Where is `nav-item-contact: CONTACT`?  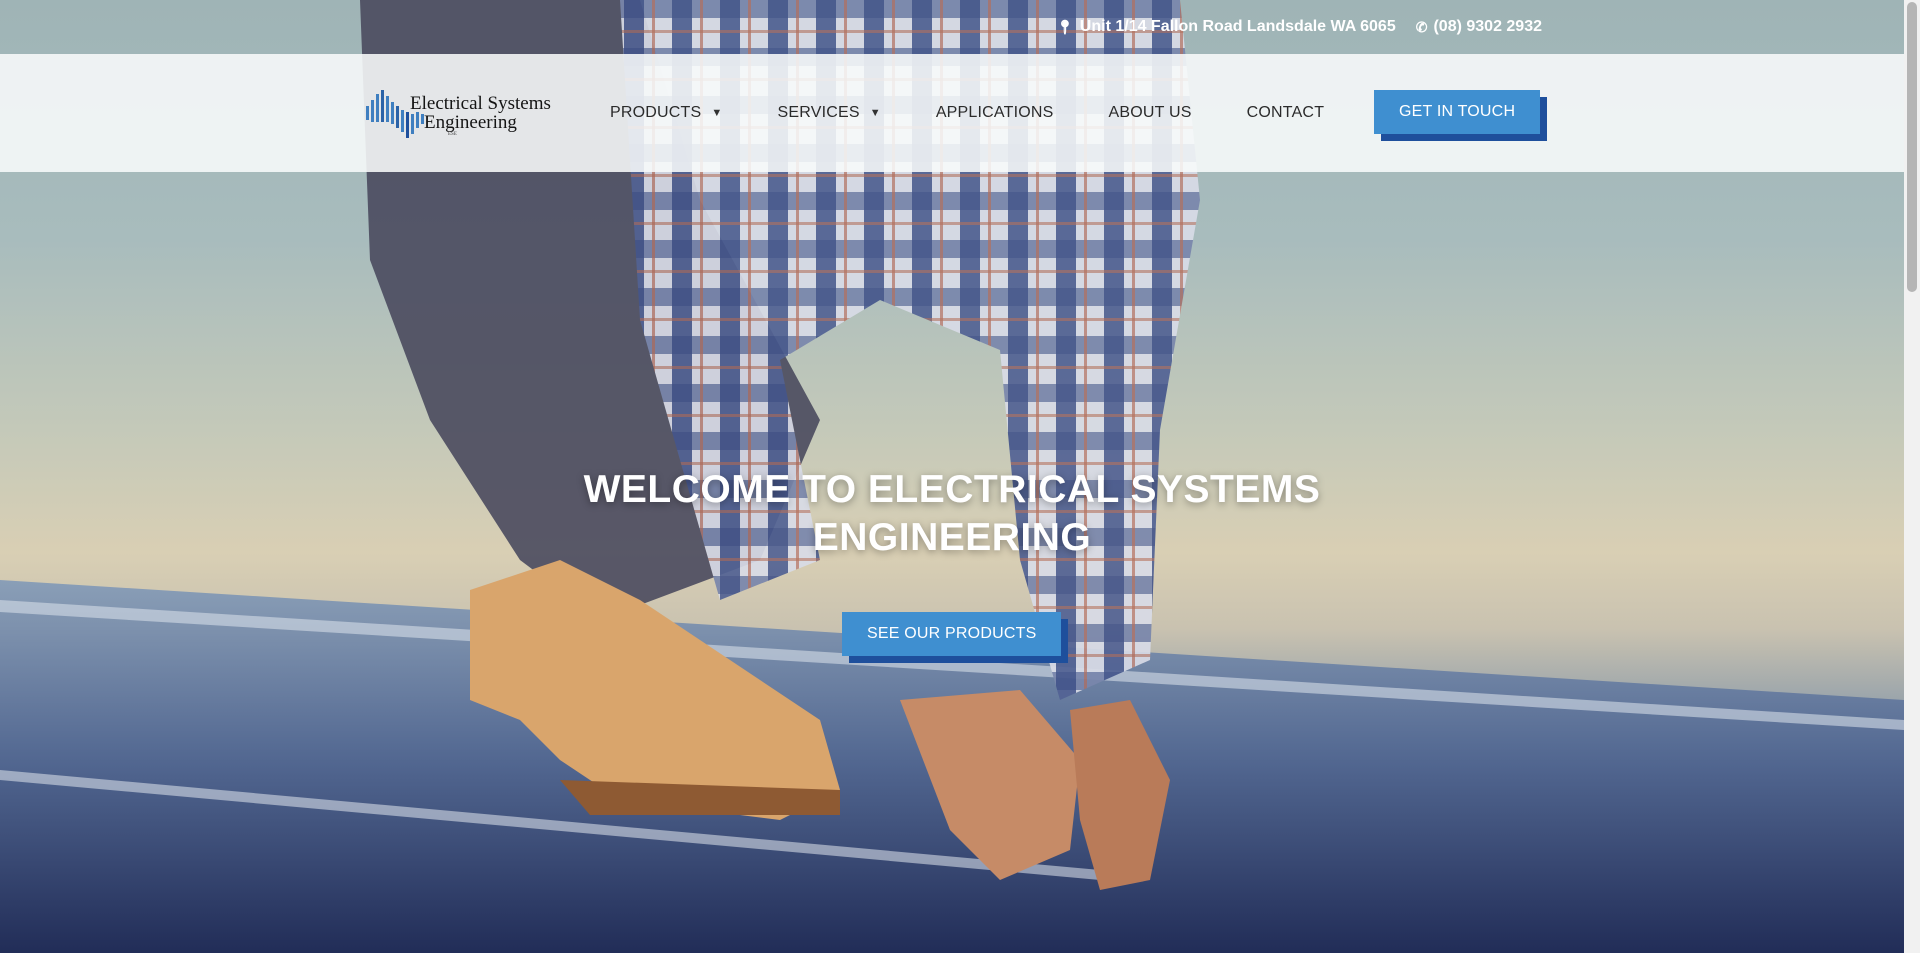 nav-item-contact: CONTACT is located at coordinates (1286, 113).